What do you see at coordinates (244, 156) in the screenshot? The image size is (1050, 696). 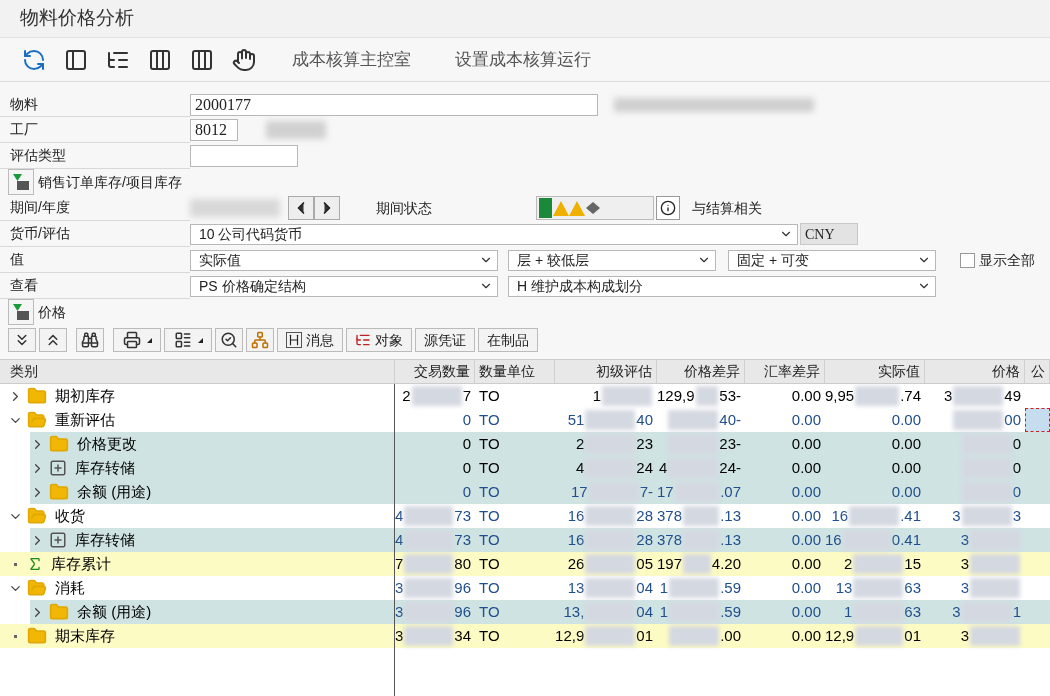 I see `valuation-type-field` at bounding box center [244, 156].